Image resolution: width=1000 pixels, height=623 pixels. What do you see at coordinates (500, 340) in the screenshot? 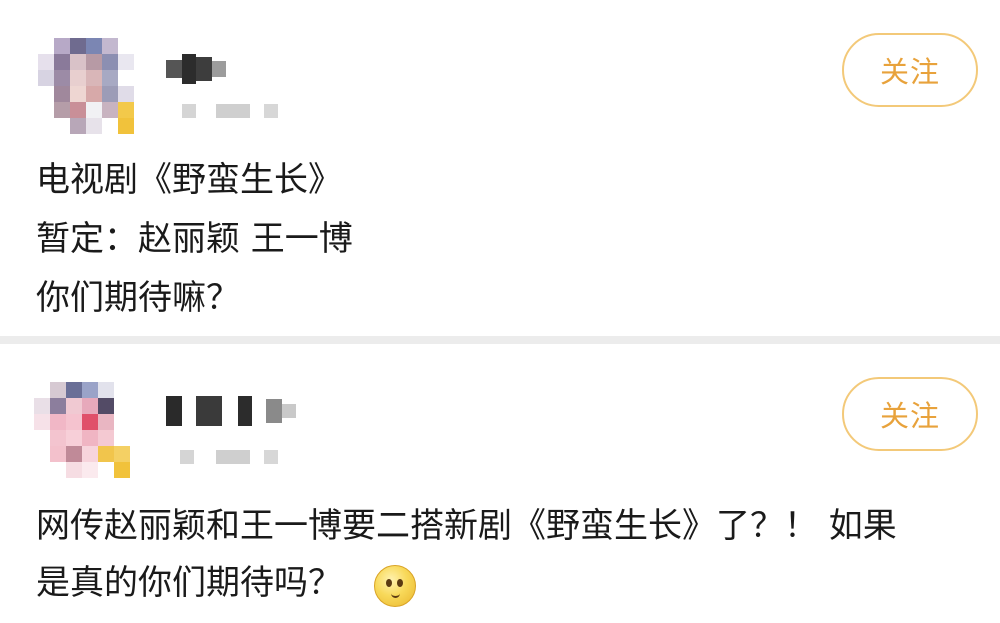
I see `post-divider` at bounding box center [500, 340].